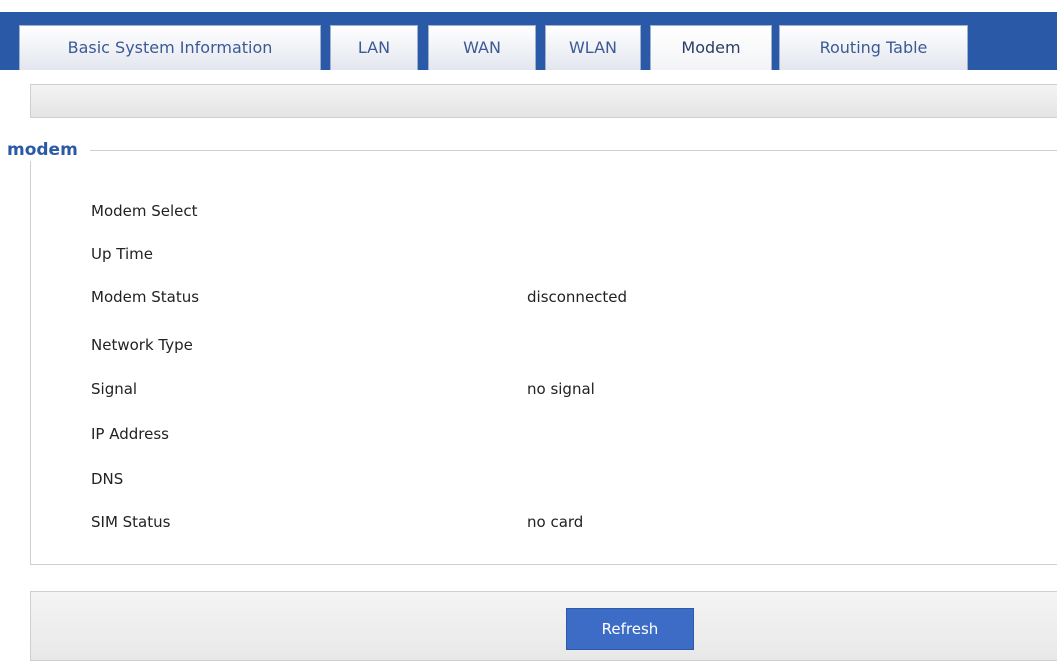 Image resolution: width=1057 pixels, height=661 pixels. What do you see at coordinates (711, 47) in the screenshot?
I see `tab-modem: Modem` at bounding box center [711, 47].